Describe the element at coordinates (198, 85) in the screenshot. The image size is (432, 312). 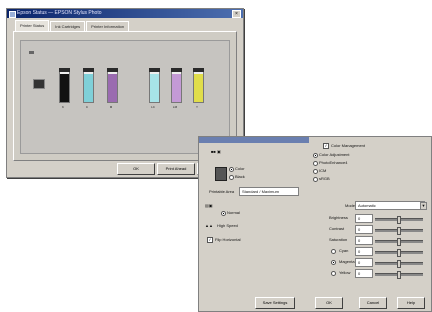
I see `ink-tank-yellow` at that location.